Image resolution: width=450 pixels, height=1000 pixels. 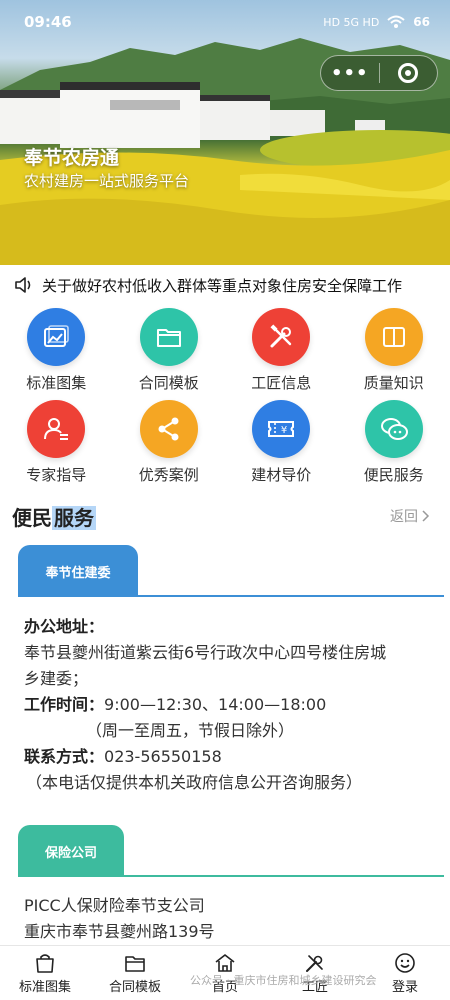 I want to click on grid-item-expert-guidance: 专家指导, so click(x=56, y=443).